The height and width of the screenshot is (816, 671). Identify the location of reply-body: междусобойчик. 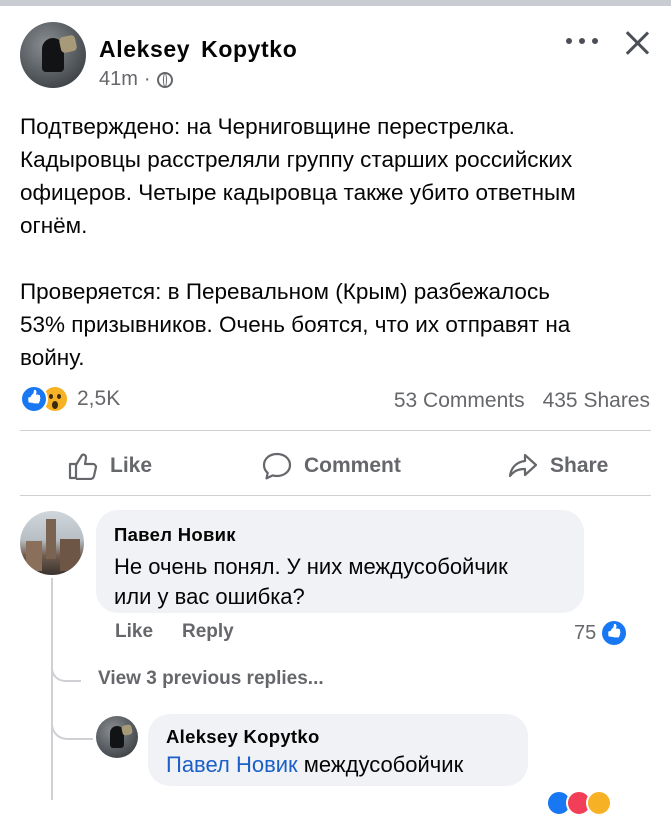
(380, 764).